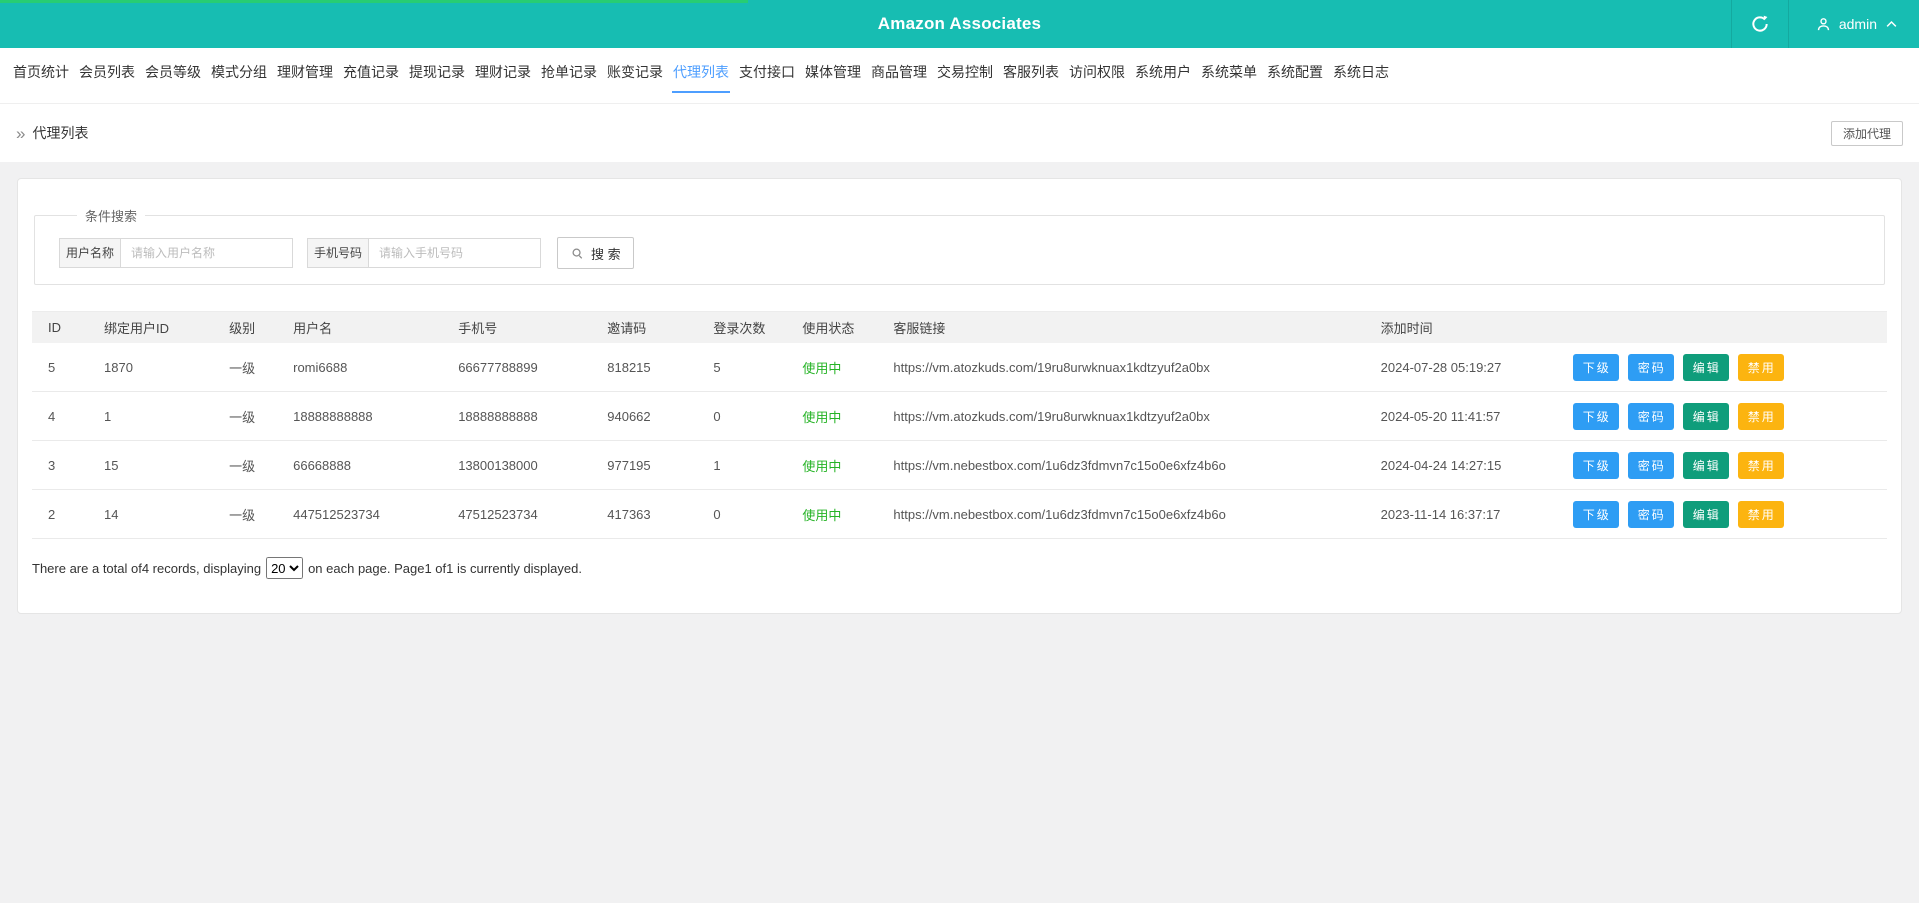 The width and height of the screenshot is (1919, 903). Describe the element at coordinates (1460, 416) in the screenshot. I see `cell-created-at: 2024-05-20 11:41:57` at that location.